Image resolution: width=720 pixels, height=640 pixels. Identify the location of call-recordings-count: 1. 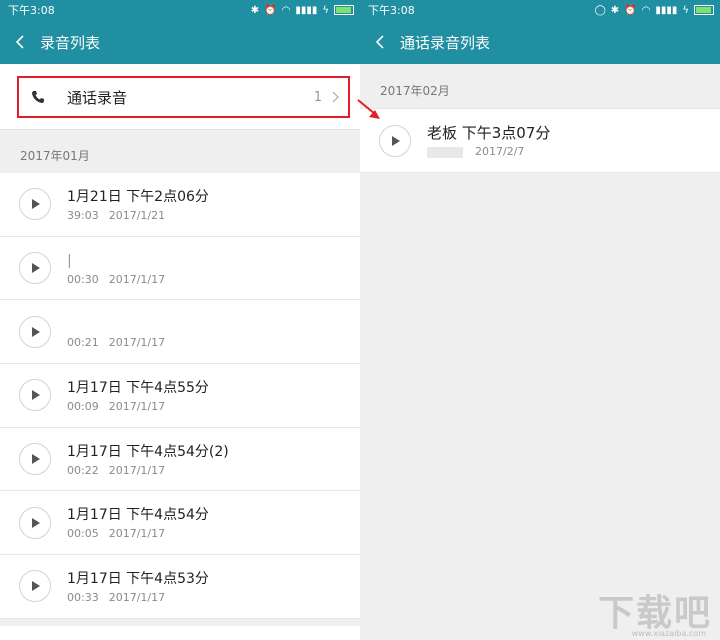
(317, 97).